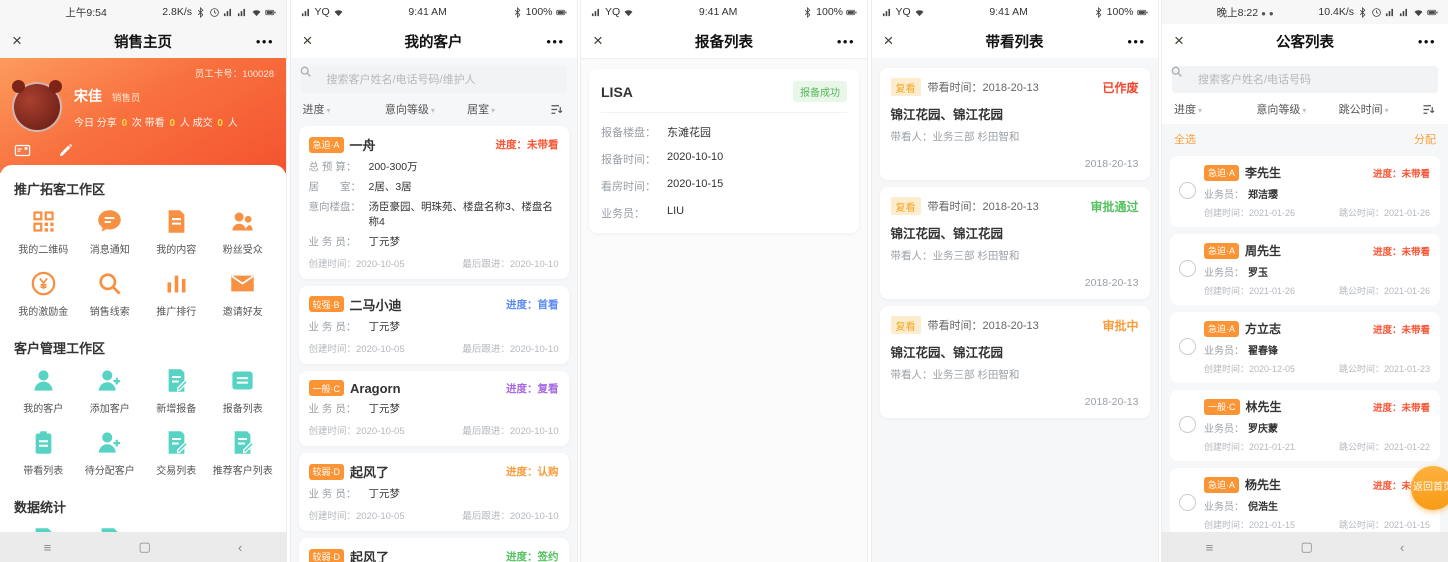  What do you see at coordinates (887, 12) in the screenshot?
I see `signal-icon` at bounding box center [887, 12].